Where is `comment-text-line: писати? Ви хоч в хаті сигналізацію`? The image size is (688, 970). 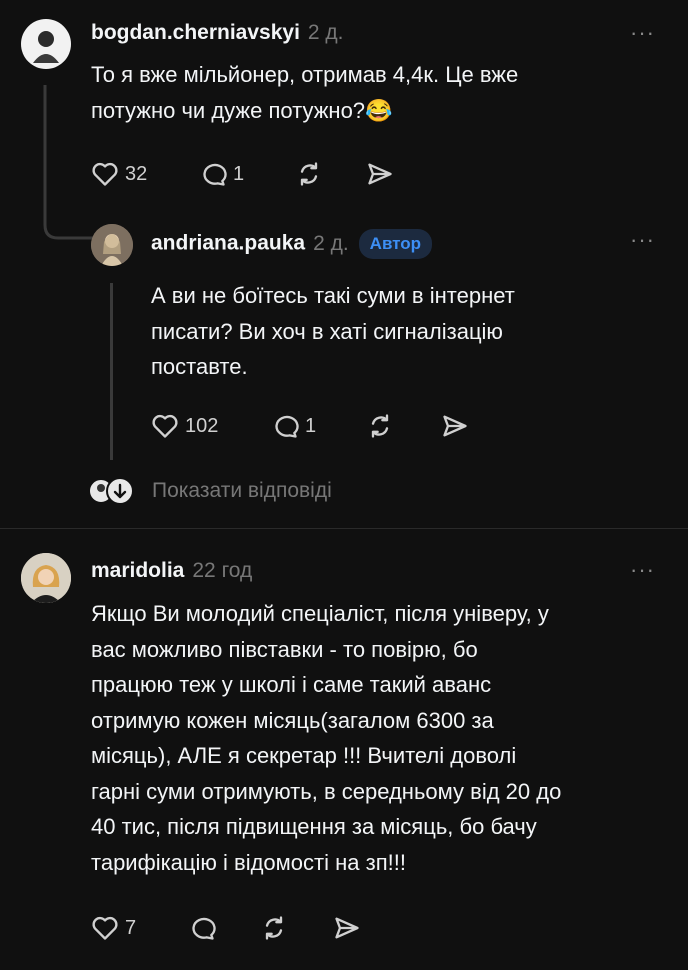
comment-text-line: писати? Ви хоч в хаті сигналізацію is located at coordinates (327, 331).